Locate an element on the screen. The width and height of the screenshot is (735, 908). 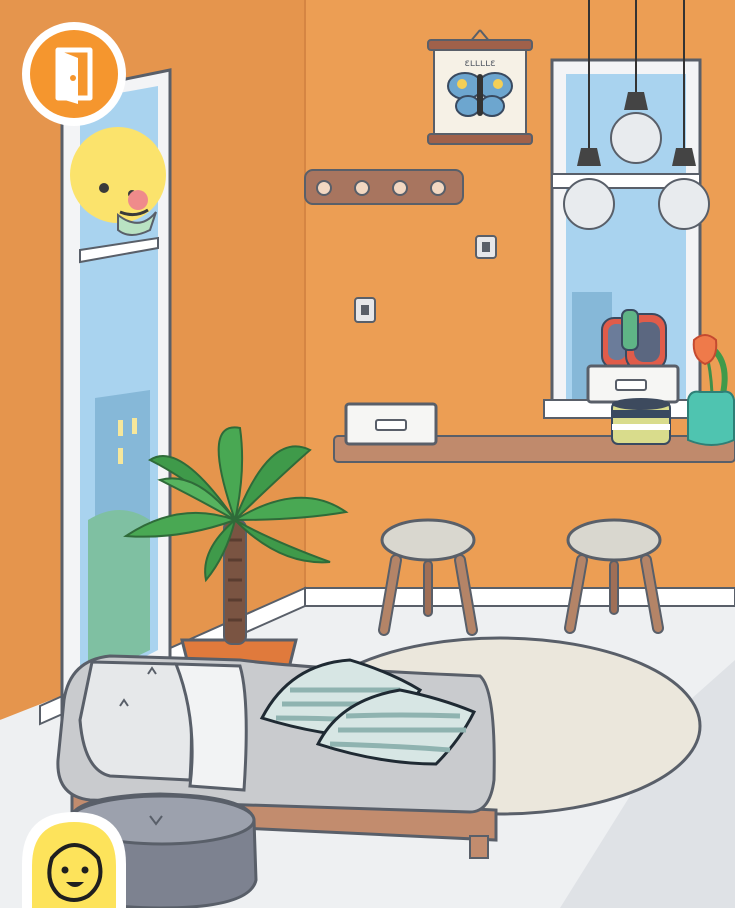
tall-window is located at coordinates (116, 396).